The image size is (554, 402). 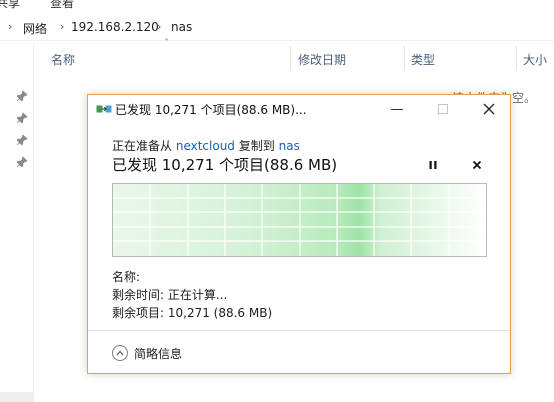 I want to click on copy-description: 正在准备从 nextcloud 复制到 nas, so click(x=206, y=145).